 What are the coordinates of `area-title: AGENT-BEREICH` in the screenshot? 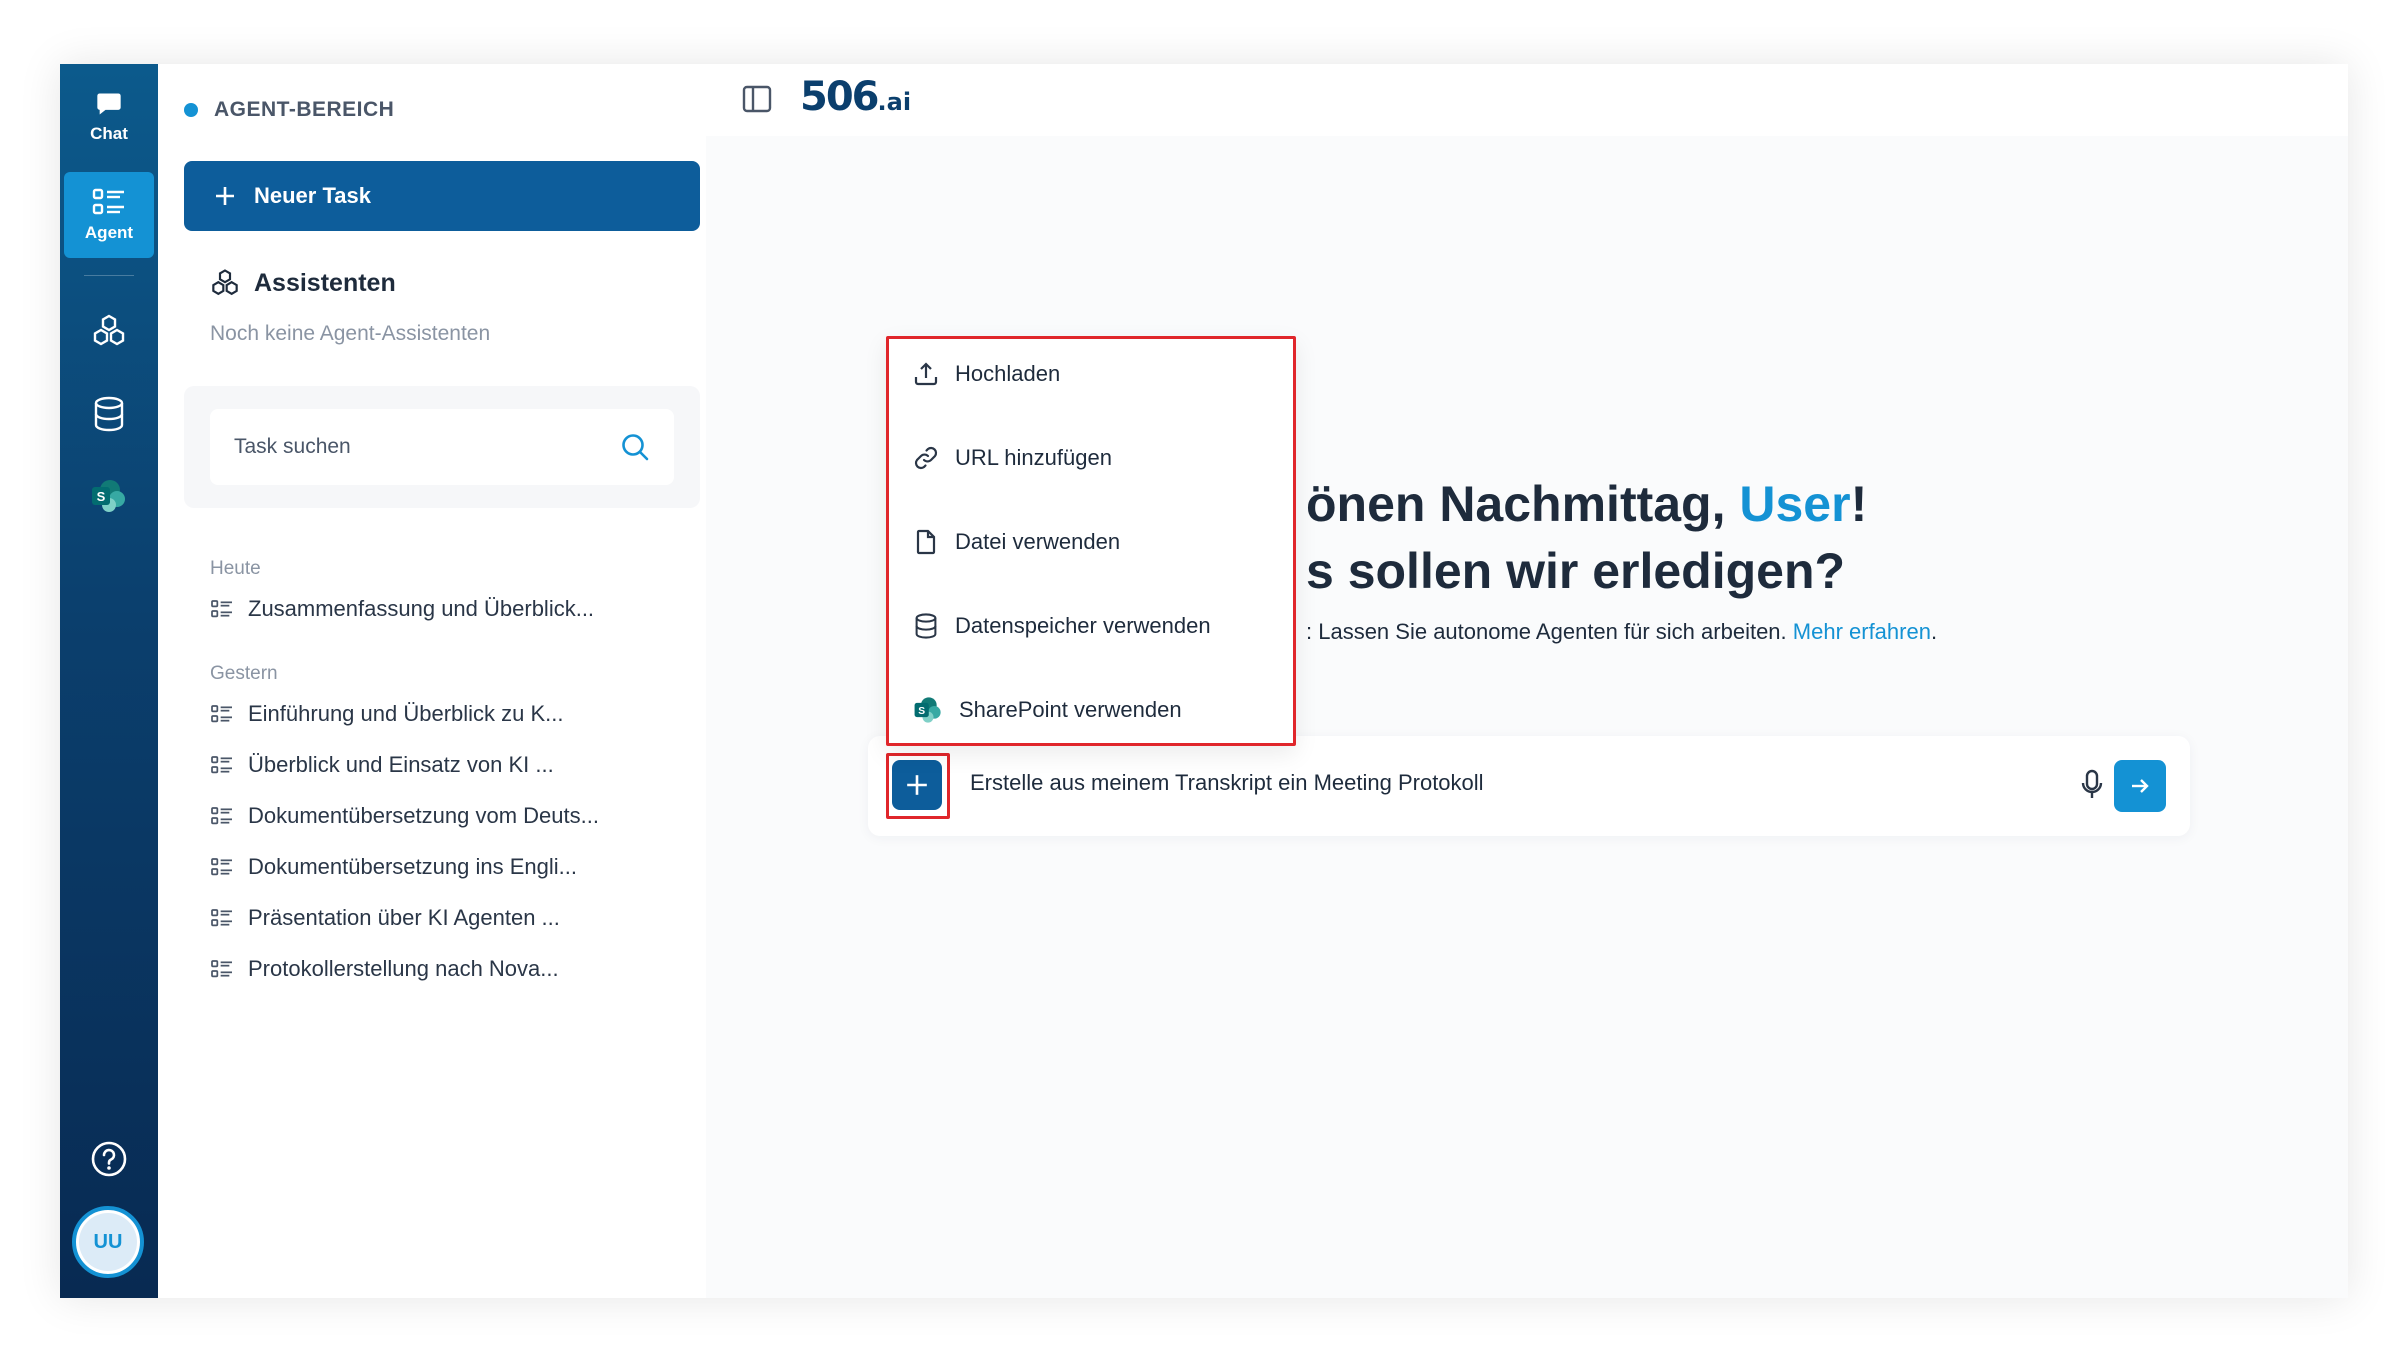 It's located at (304, 109).